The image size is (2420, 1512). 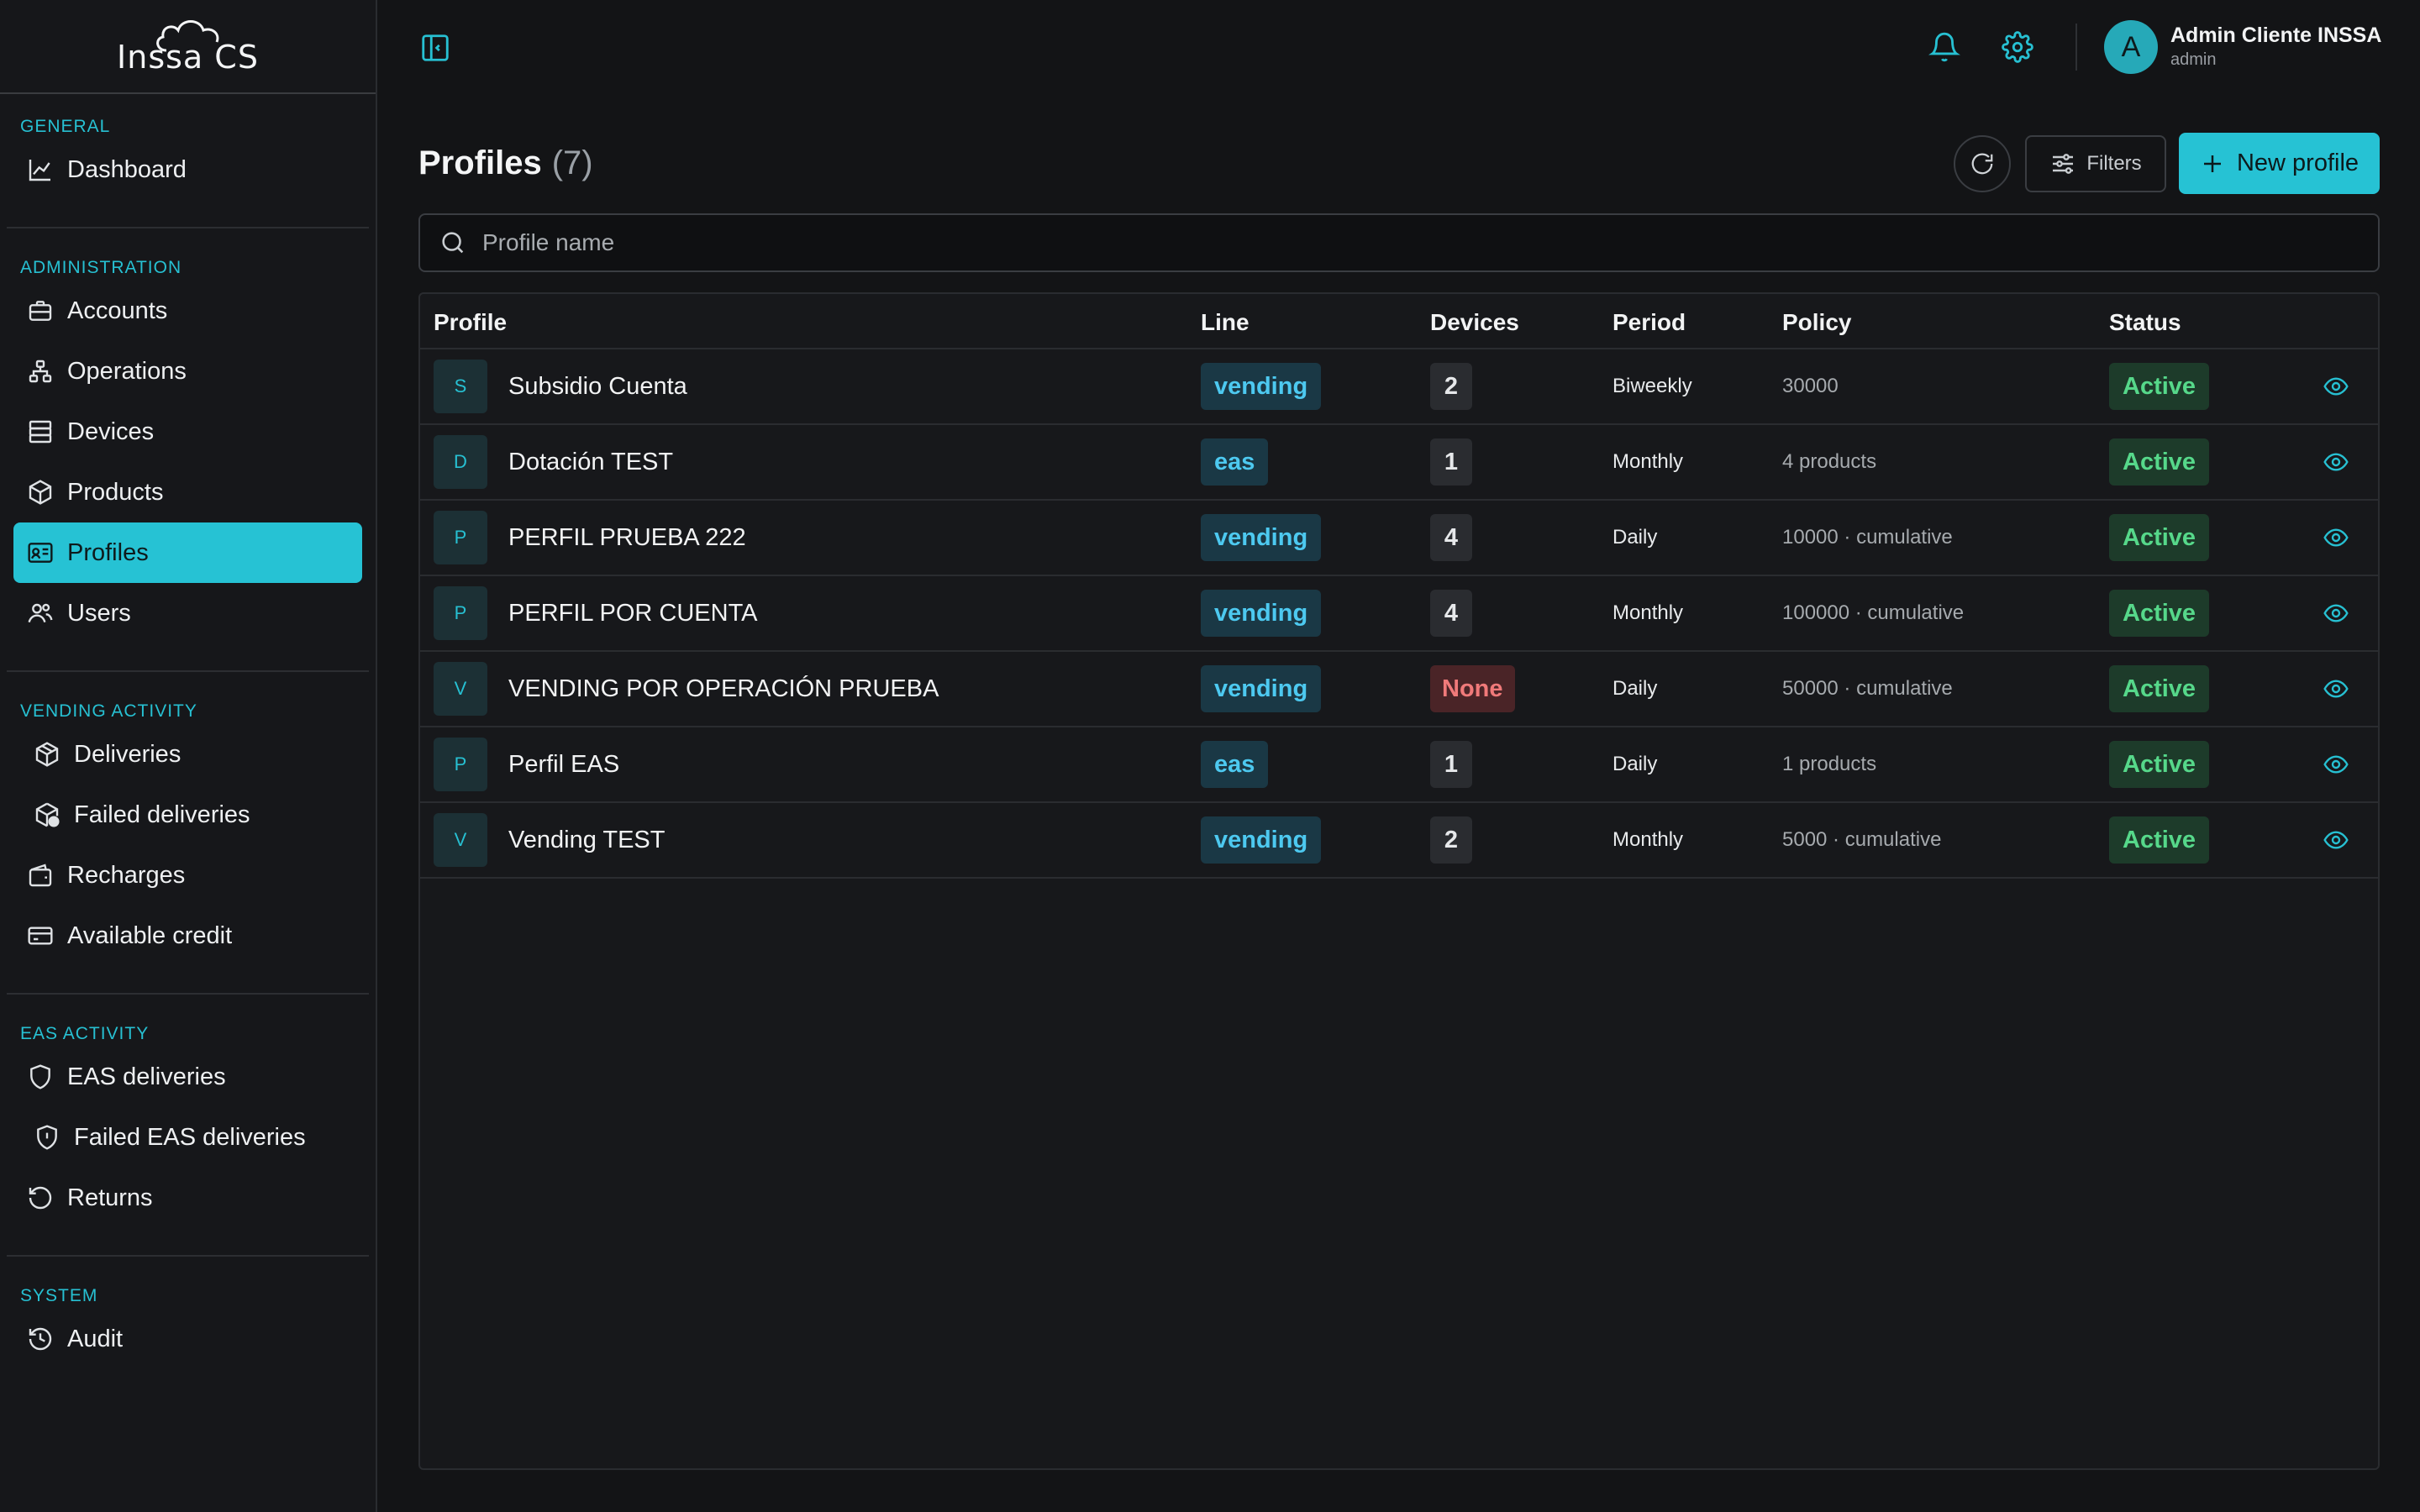 I want to click on profile-name-cell: Perfil EAS, so click(x=563, y=764).